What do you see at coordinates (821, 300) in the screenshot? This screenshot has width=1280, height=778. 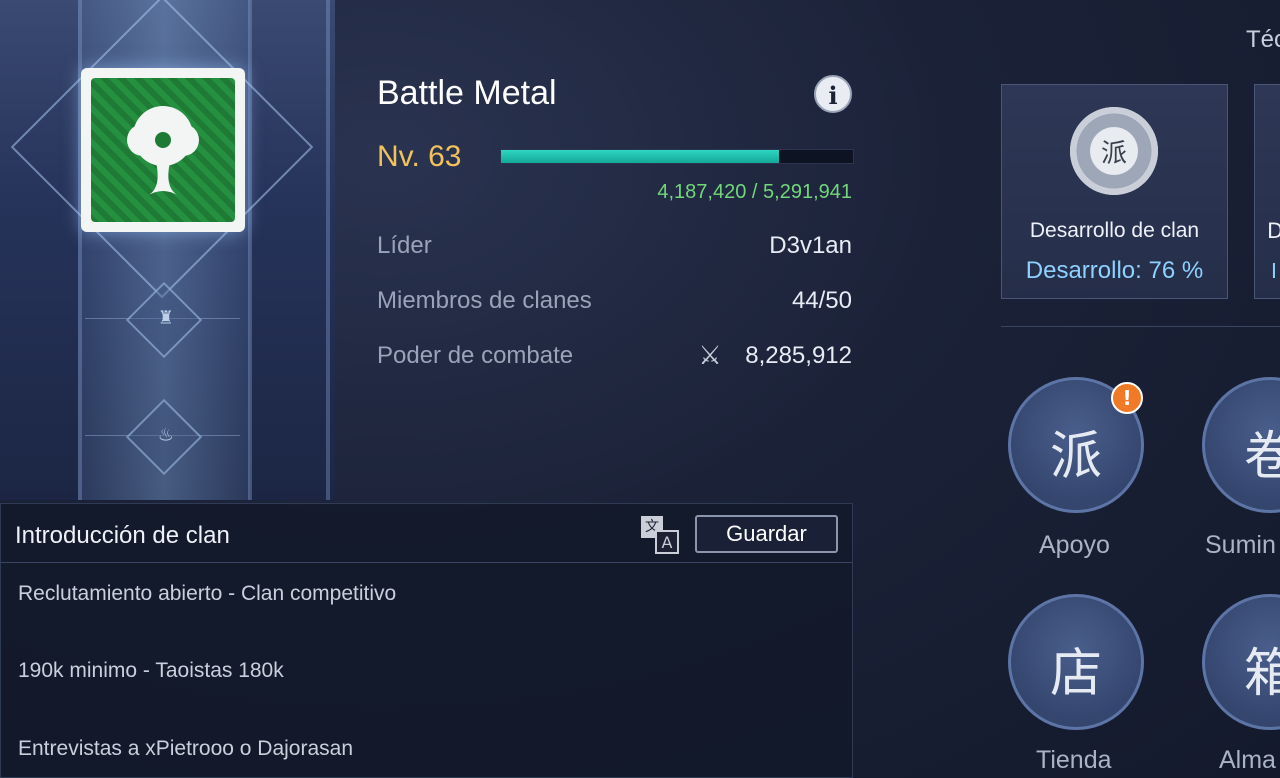 I see `members-value: 44/50` at bounding box center [821, 300].